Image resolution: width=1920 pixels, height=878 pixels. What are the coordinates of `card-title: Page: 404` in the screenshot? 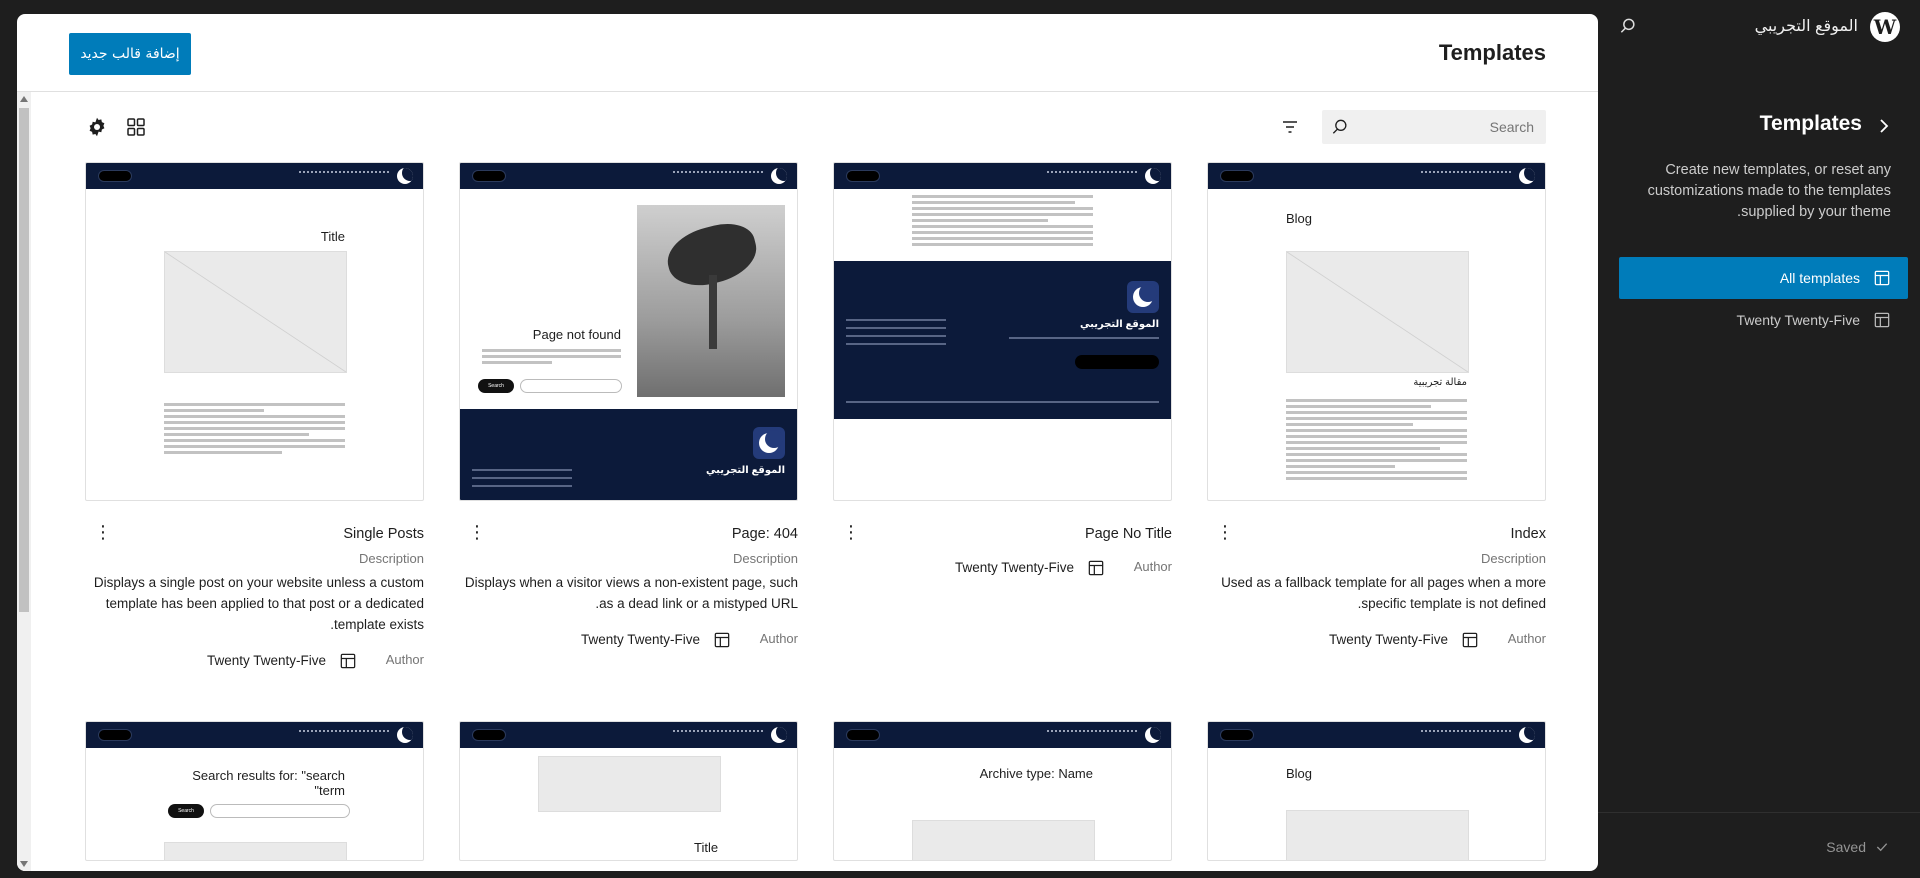 It's located at (765, 534).